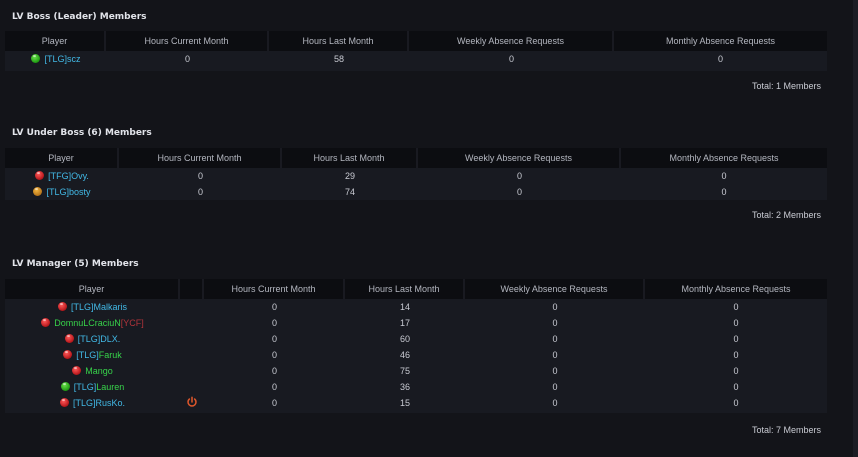  I want to click on player-cell: [TLG]Faruk, so click(92, 355).